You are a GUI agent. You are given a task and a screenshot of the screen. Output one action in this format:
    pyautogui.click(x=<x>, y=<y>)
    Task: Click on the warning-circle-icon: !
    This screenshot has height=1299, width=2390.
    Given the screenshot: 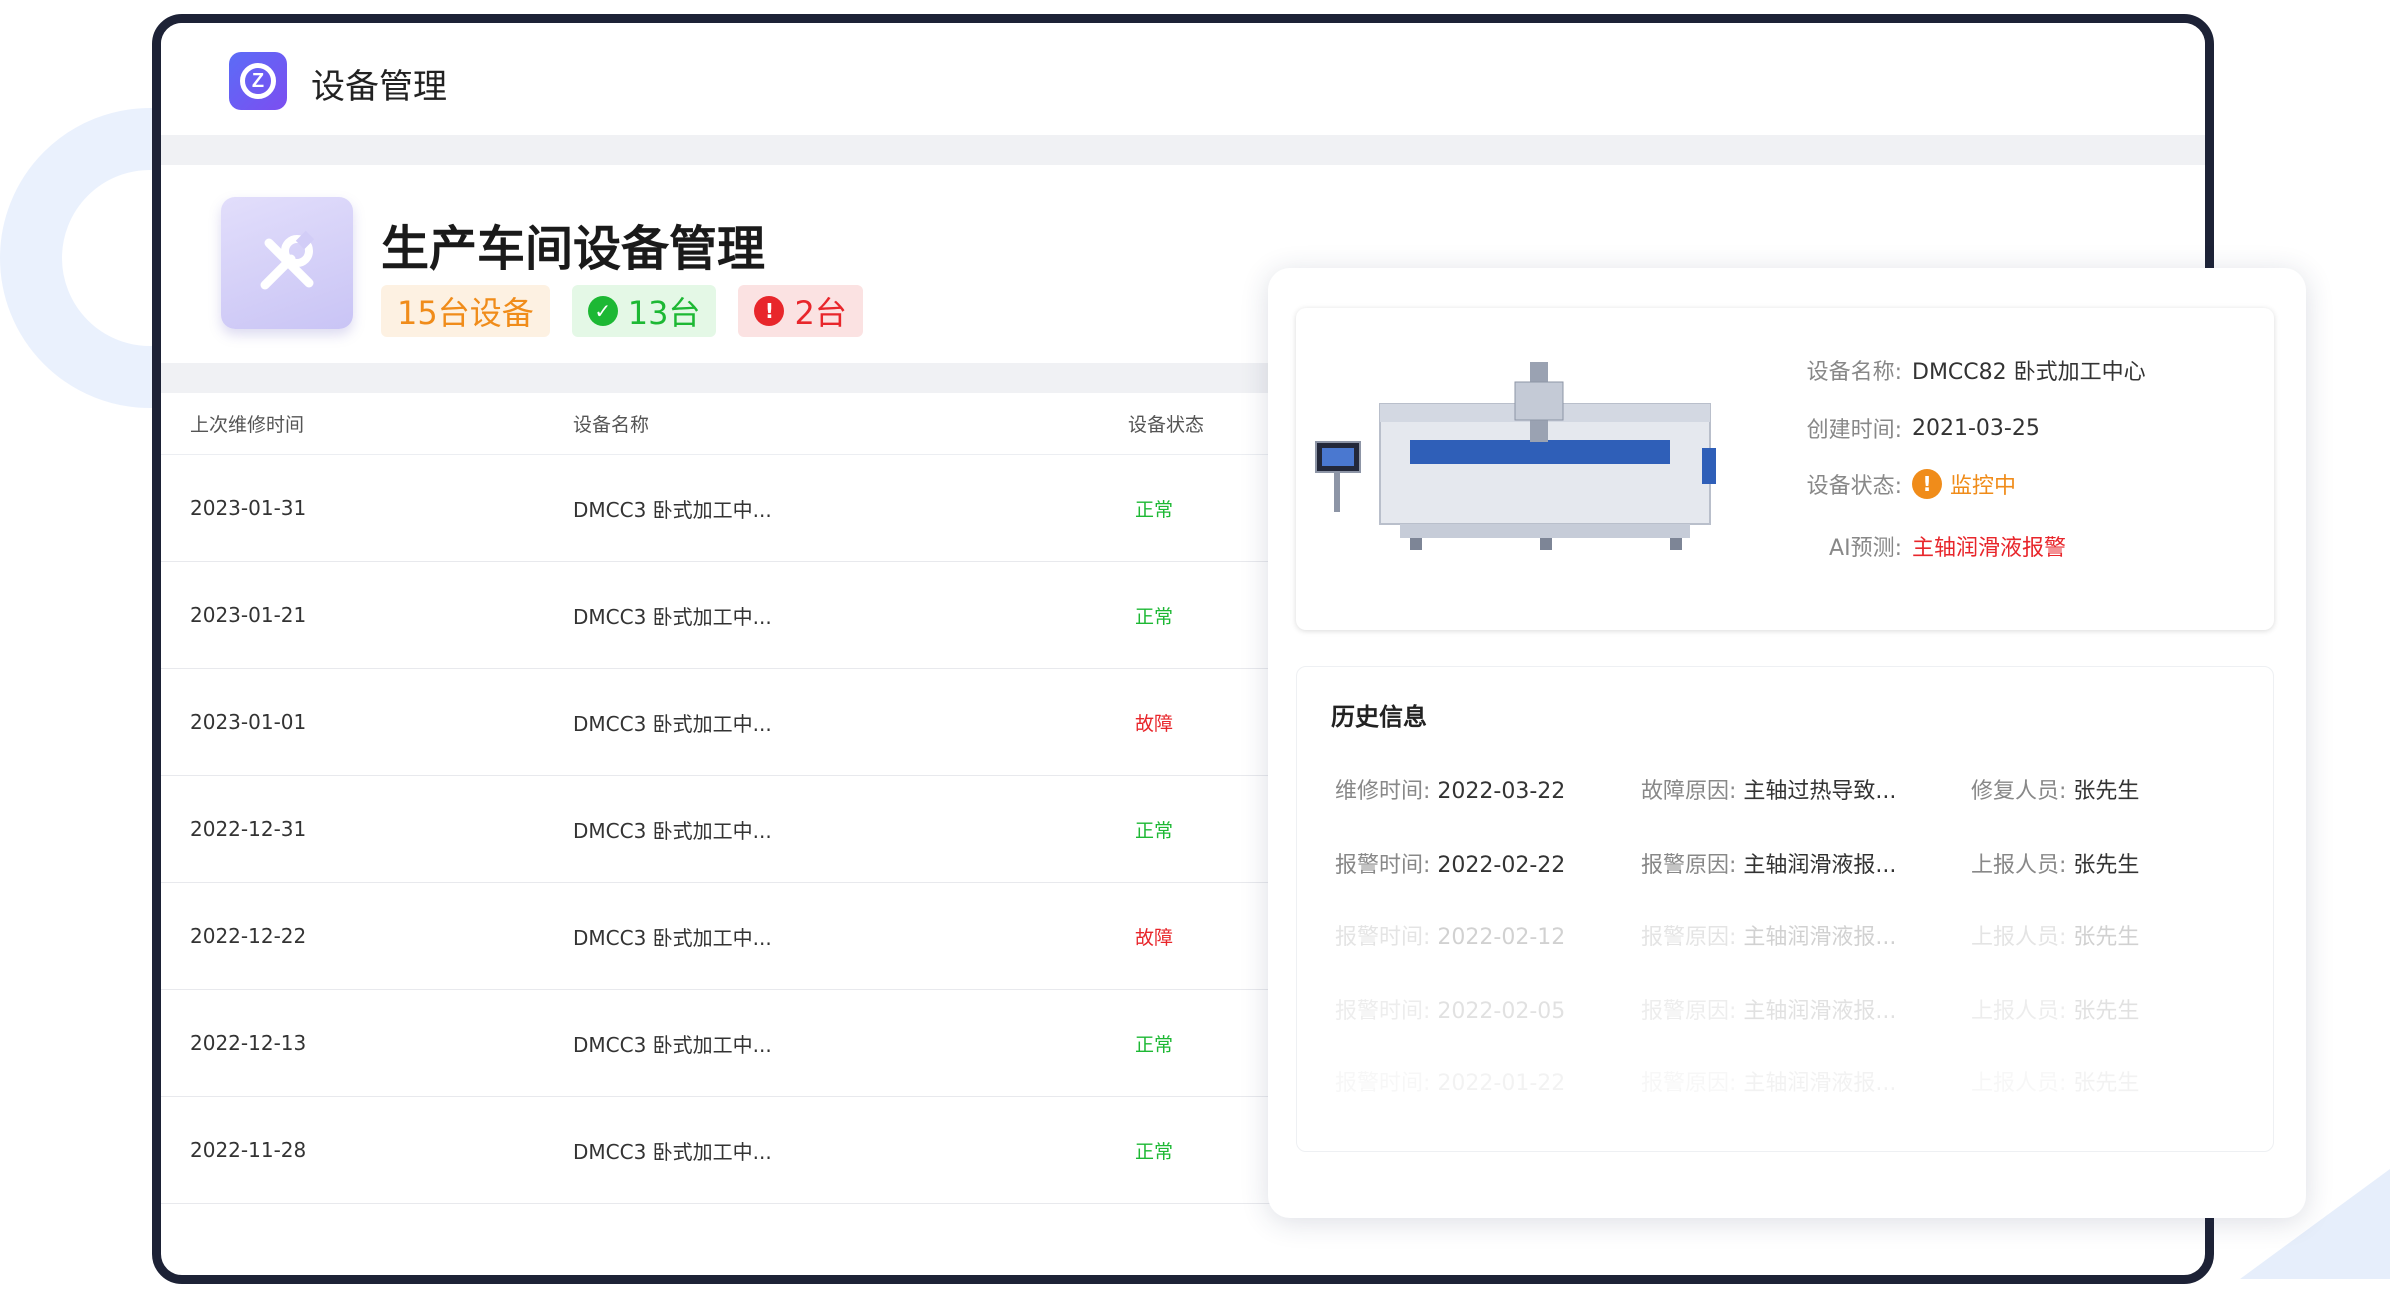 What is the action you would take?
    pyautogui.click(x=1927, y=484)
    